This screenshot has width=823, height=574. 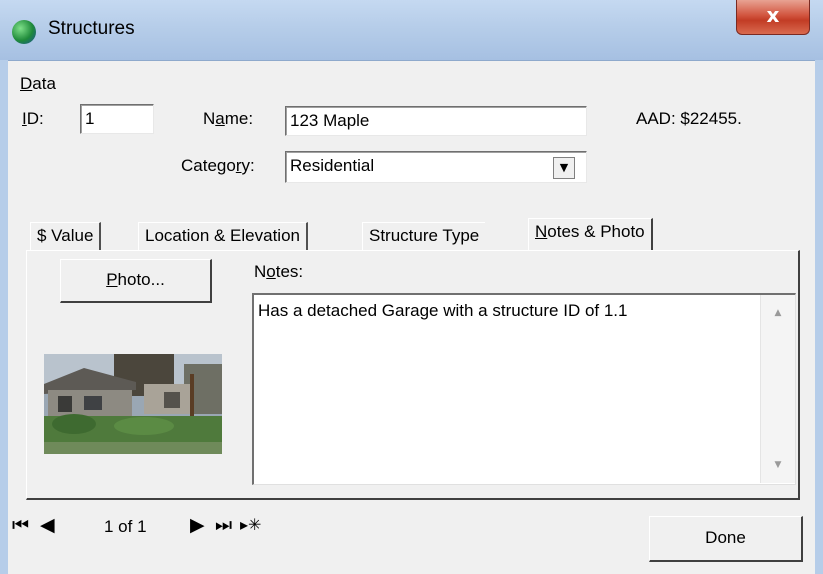 I want to click on new-record-icon: ▸✳, so click(x=250, y=525).